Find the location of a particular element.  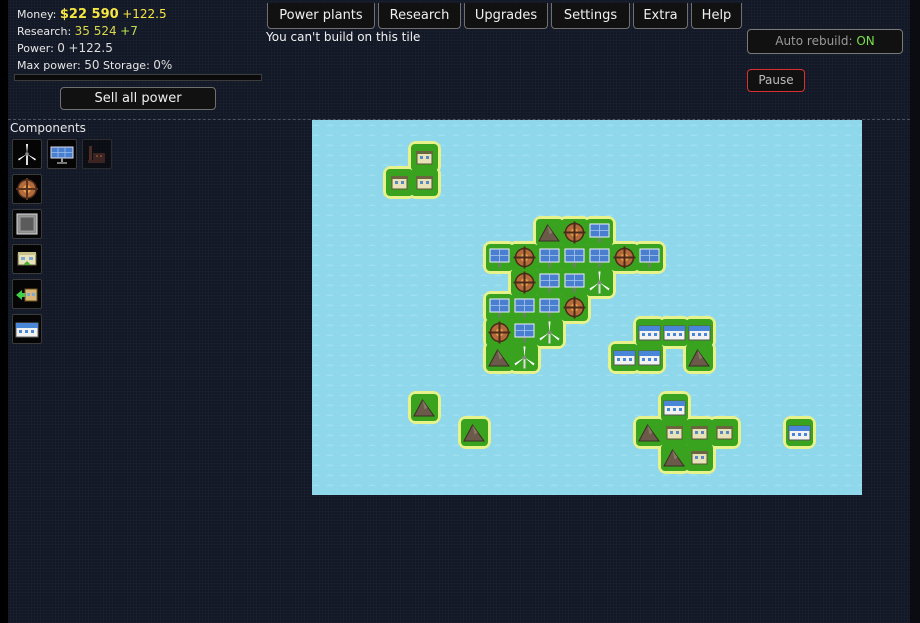

money-delta: +122.5 is located at coordinates (144, 14).